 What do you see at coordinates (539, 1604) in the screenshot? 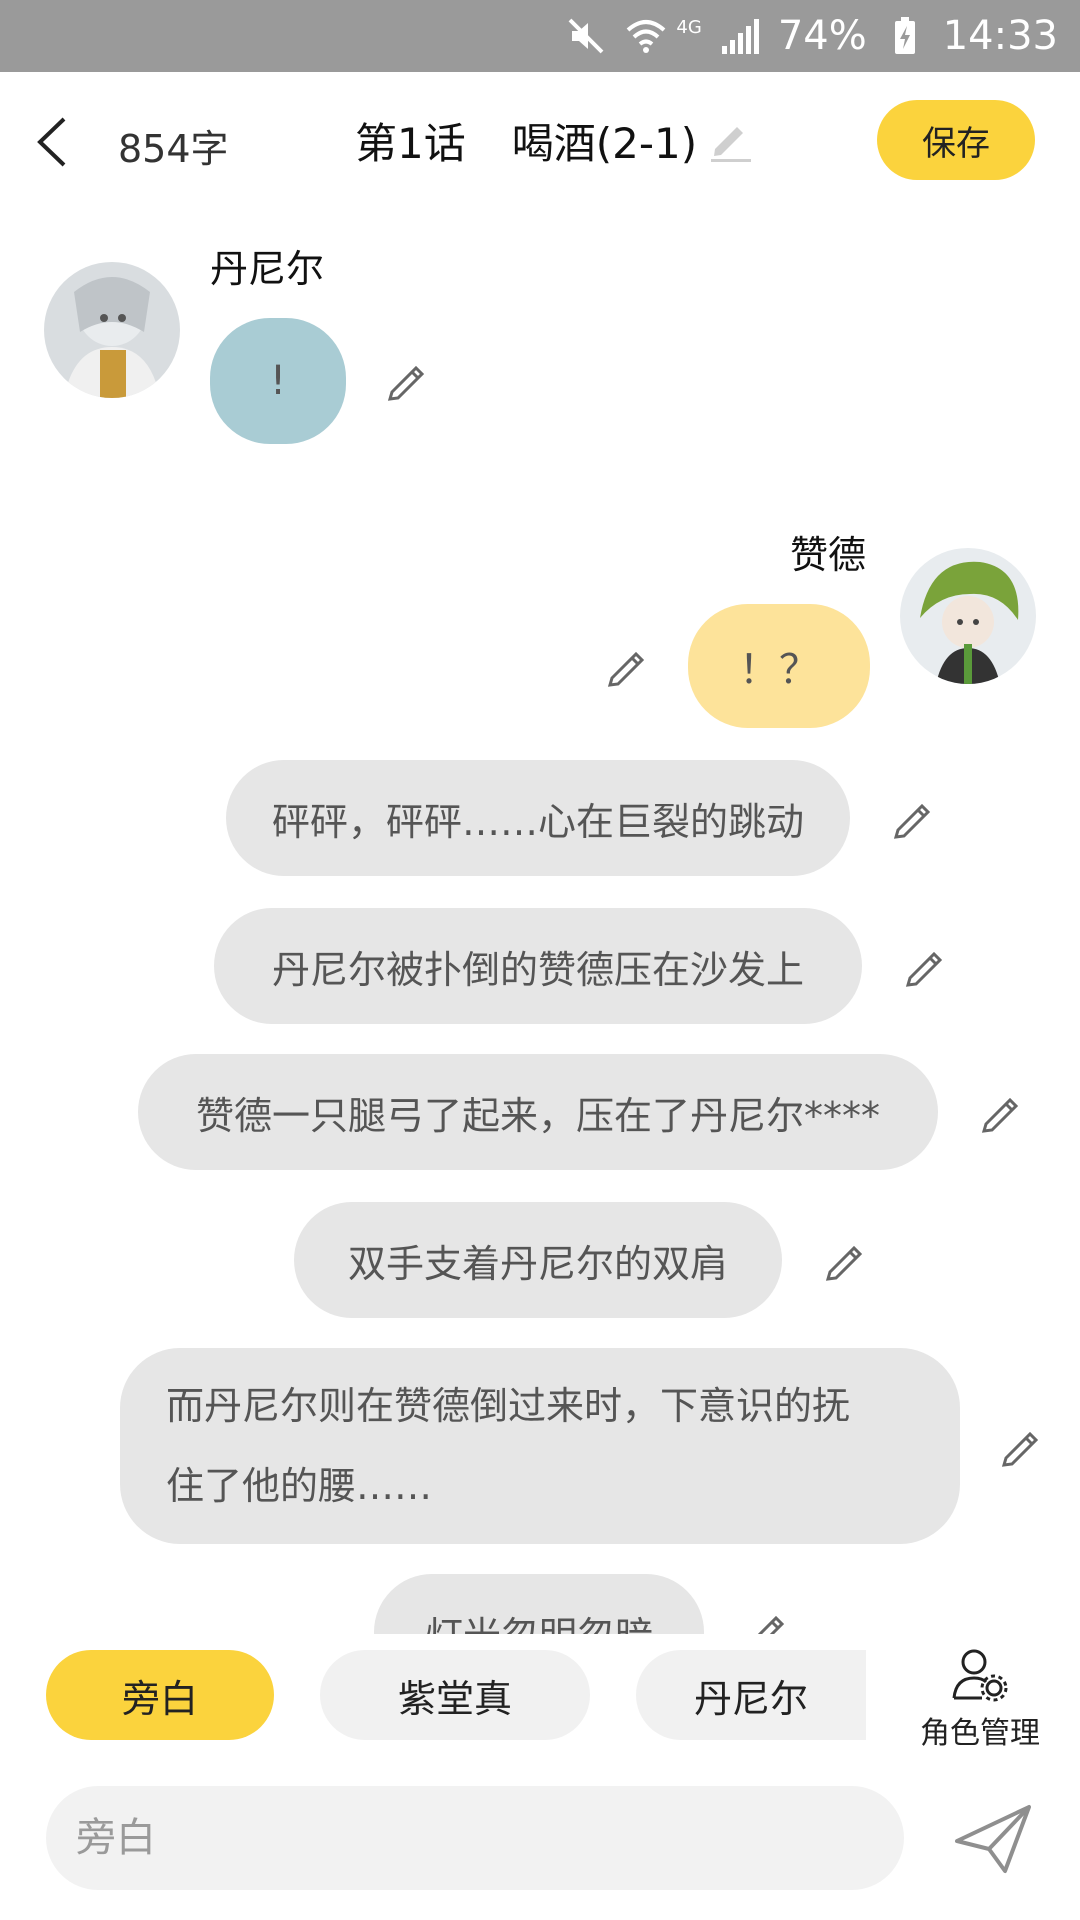
I see `narration-bubble: 灯光忽明忽暗` at bounding box center [539, 1604].